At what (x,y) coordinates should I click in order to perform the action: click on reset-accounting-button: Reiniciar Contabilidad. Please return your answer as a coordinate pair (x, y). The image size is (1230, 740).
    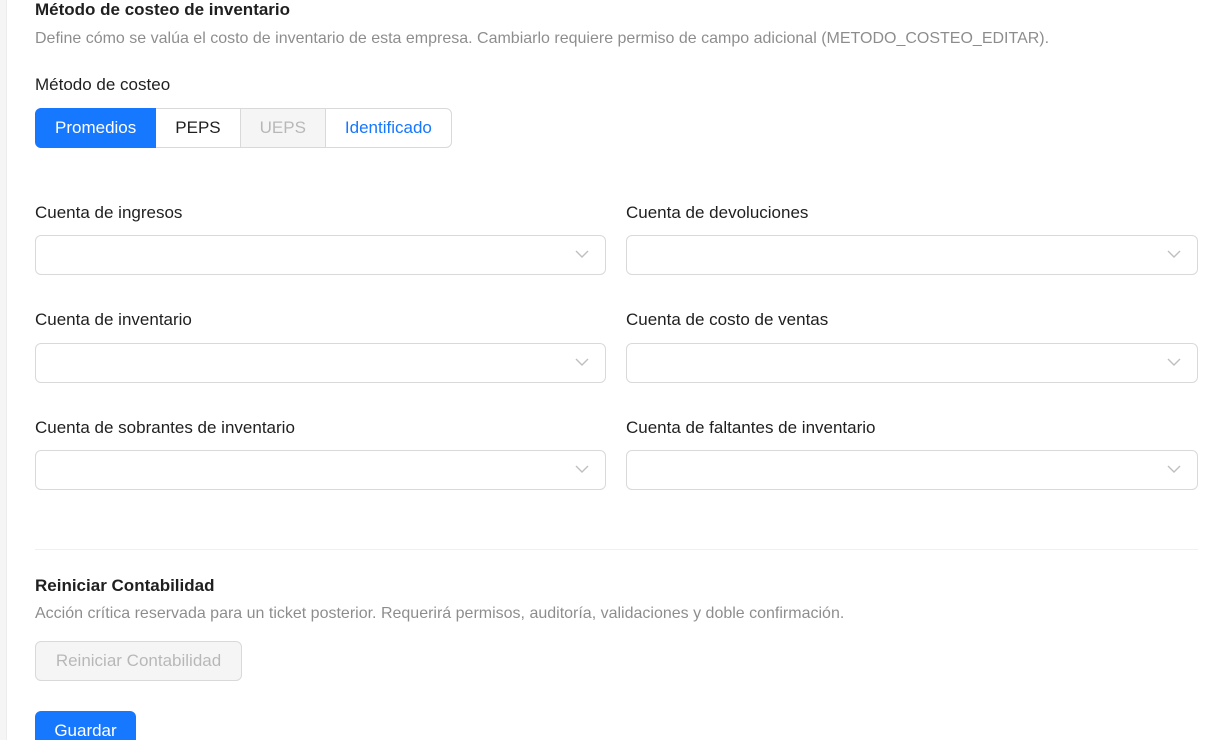
    Looking at the image, I should click on (138, 661).